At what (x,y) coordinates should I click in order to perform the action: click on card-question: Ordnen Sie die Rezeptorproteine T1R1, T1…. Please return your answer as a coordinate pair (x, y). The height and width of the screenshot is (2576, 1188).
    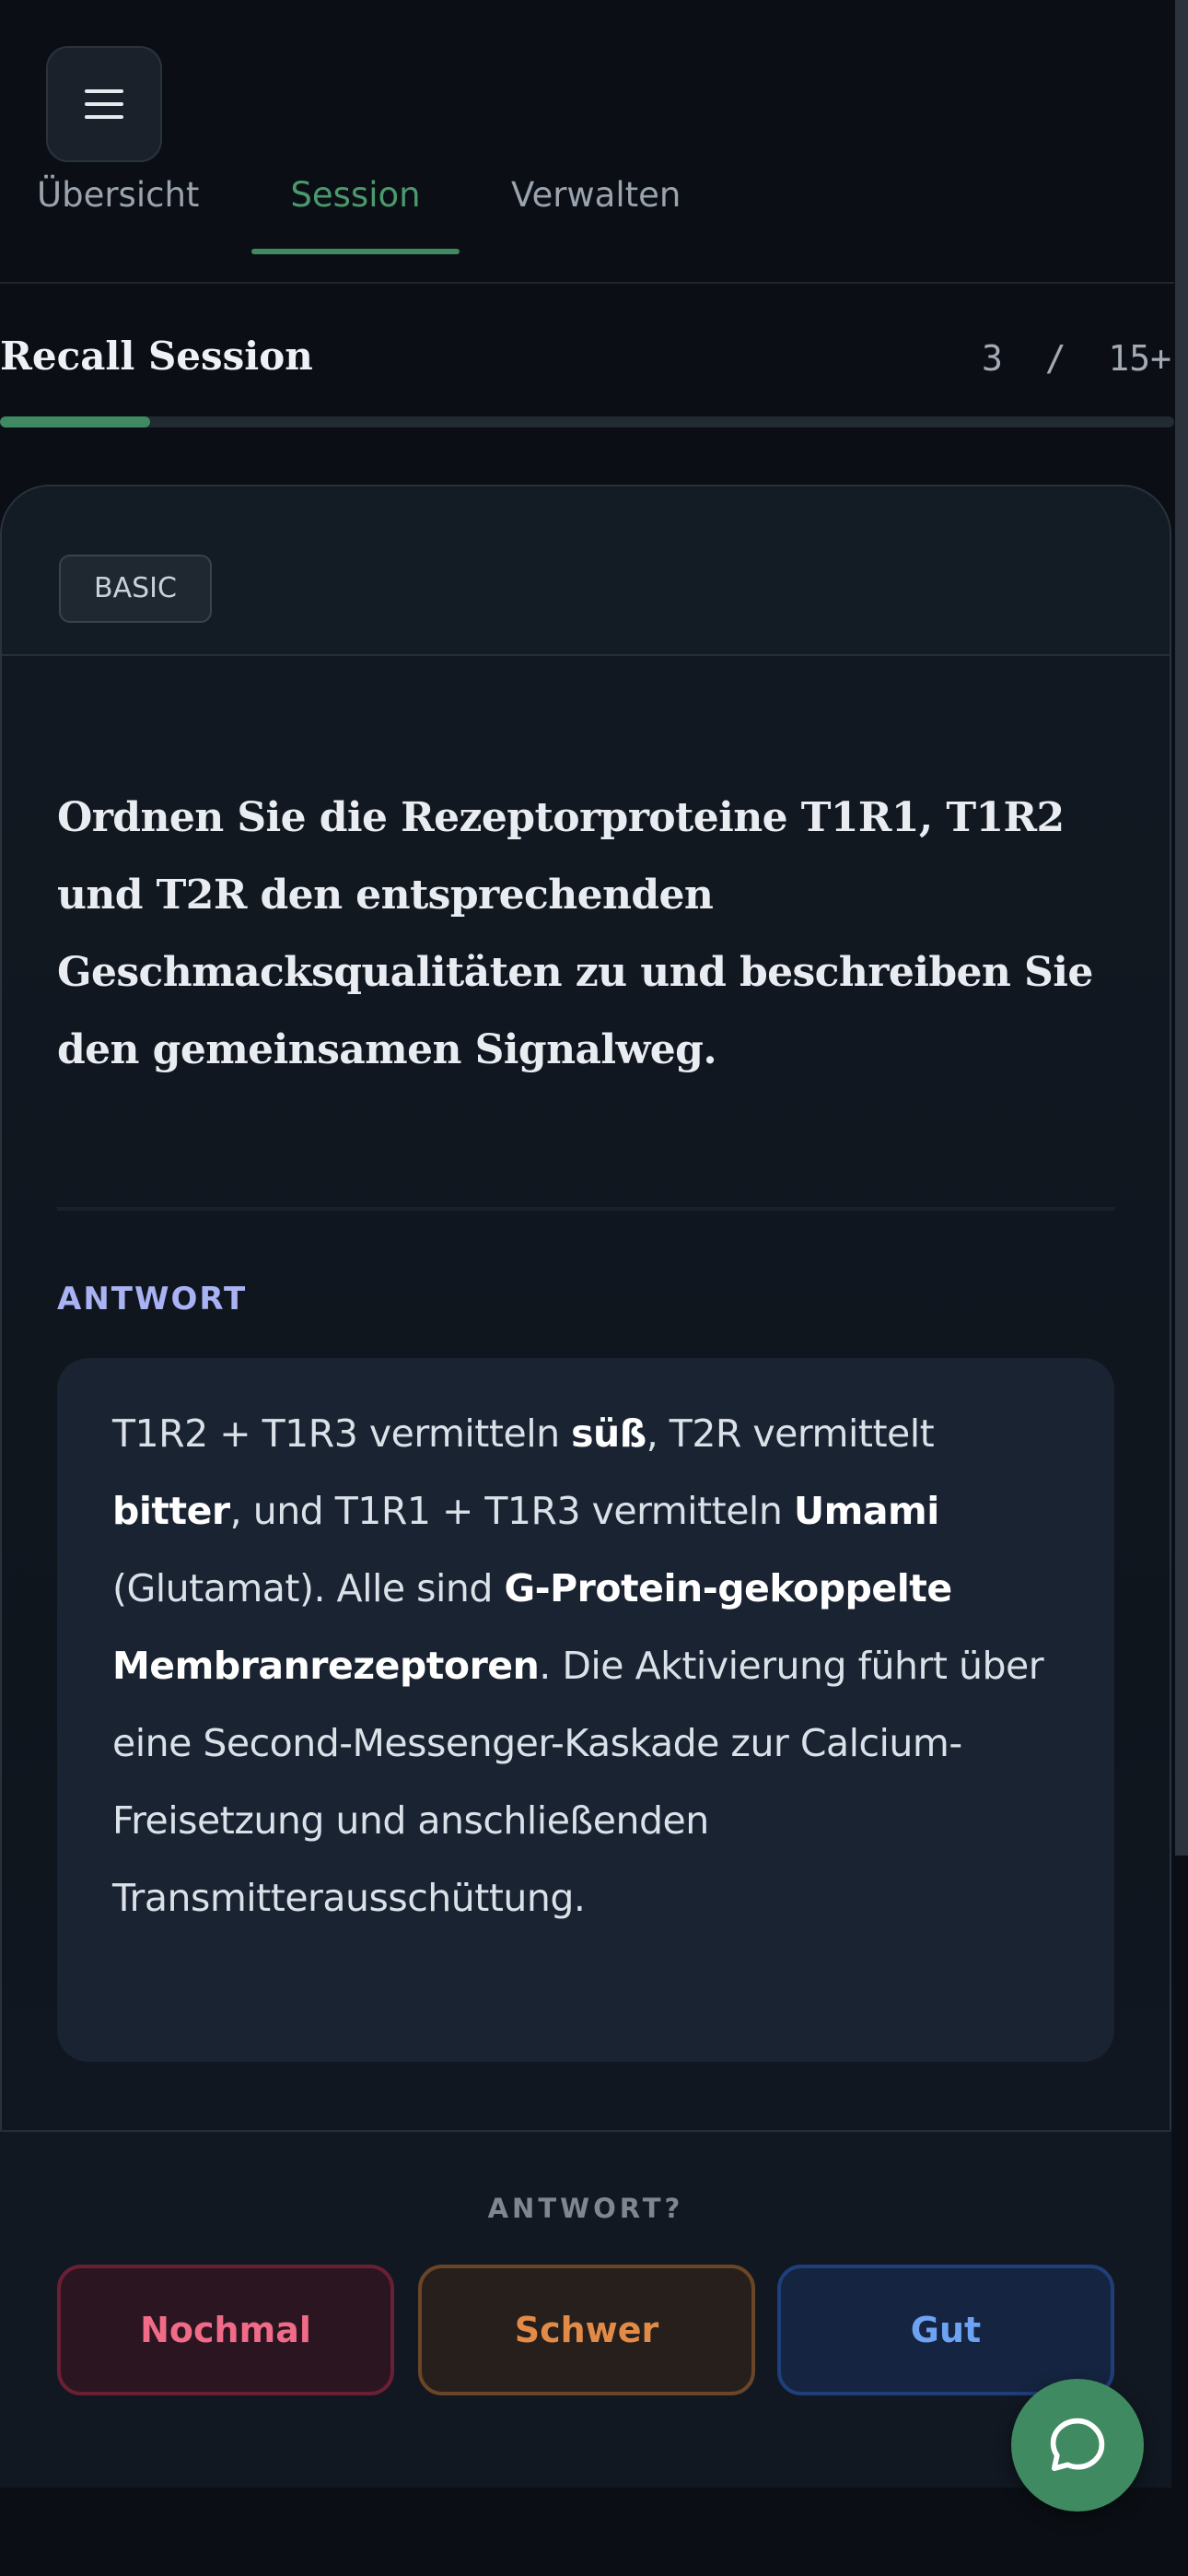
    Looking at the image, I should click on (575, 933).